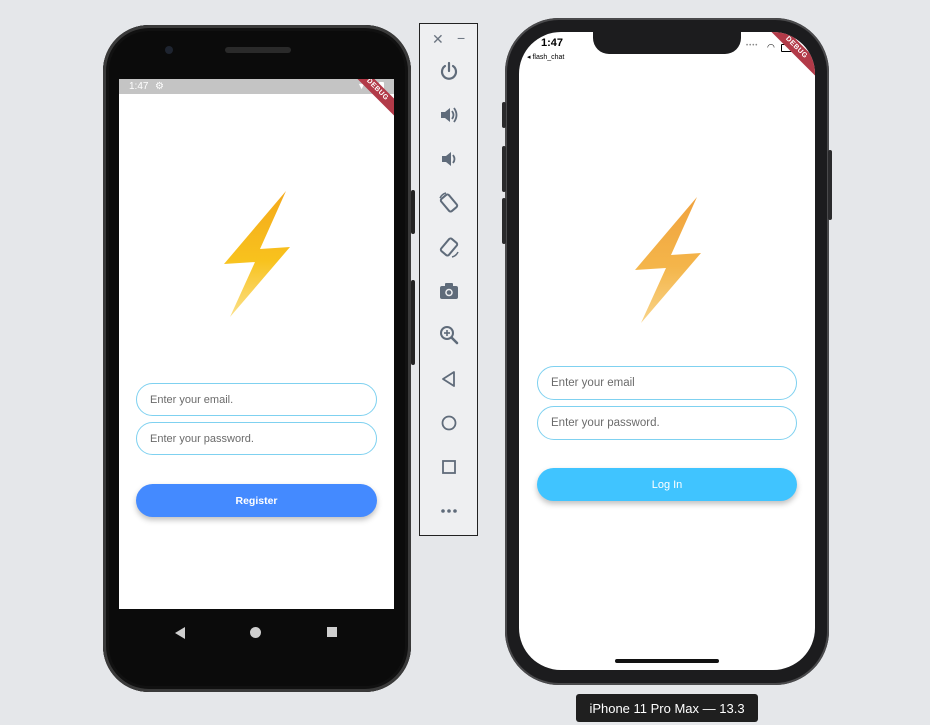  I want to click on email-field: Enter your email., so click(256, 399).